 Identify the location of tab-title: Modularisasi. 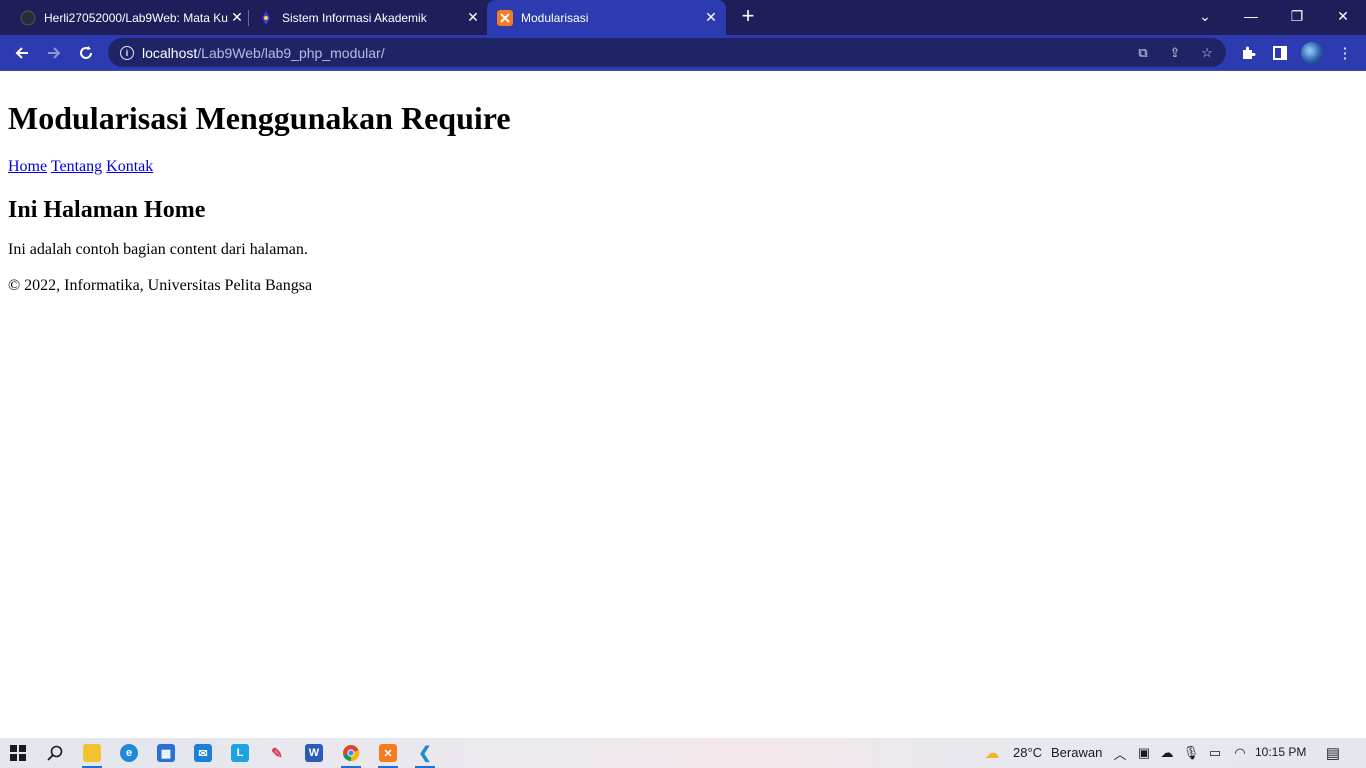
(555, 17).